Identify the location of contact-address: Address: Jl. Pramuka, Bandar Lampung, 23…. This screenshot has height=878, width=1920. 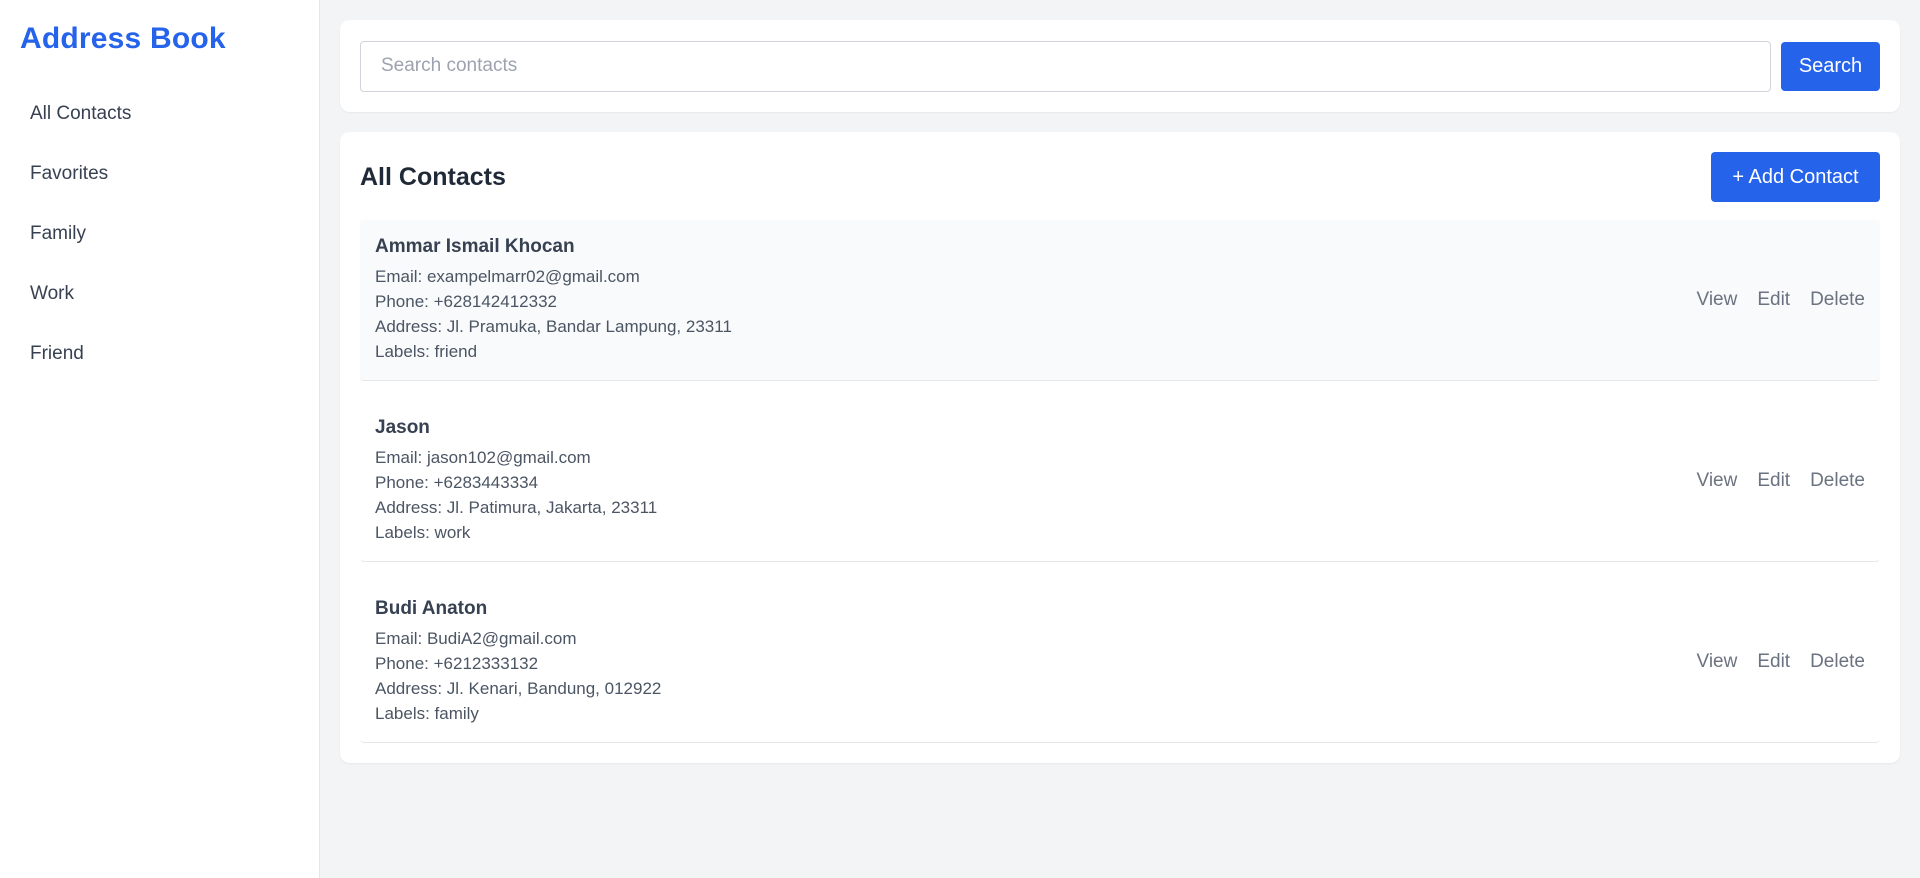
(553, 326).